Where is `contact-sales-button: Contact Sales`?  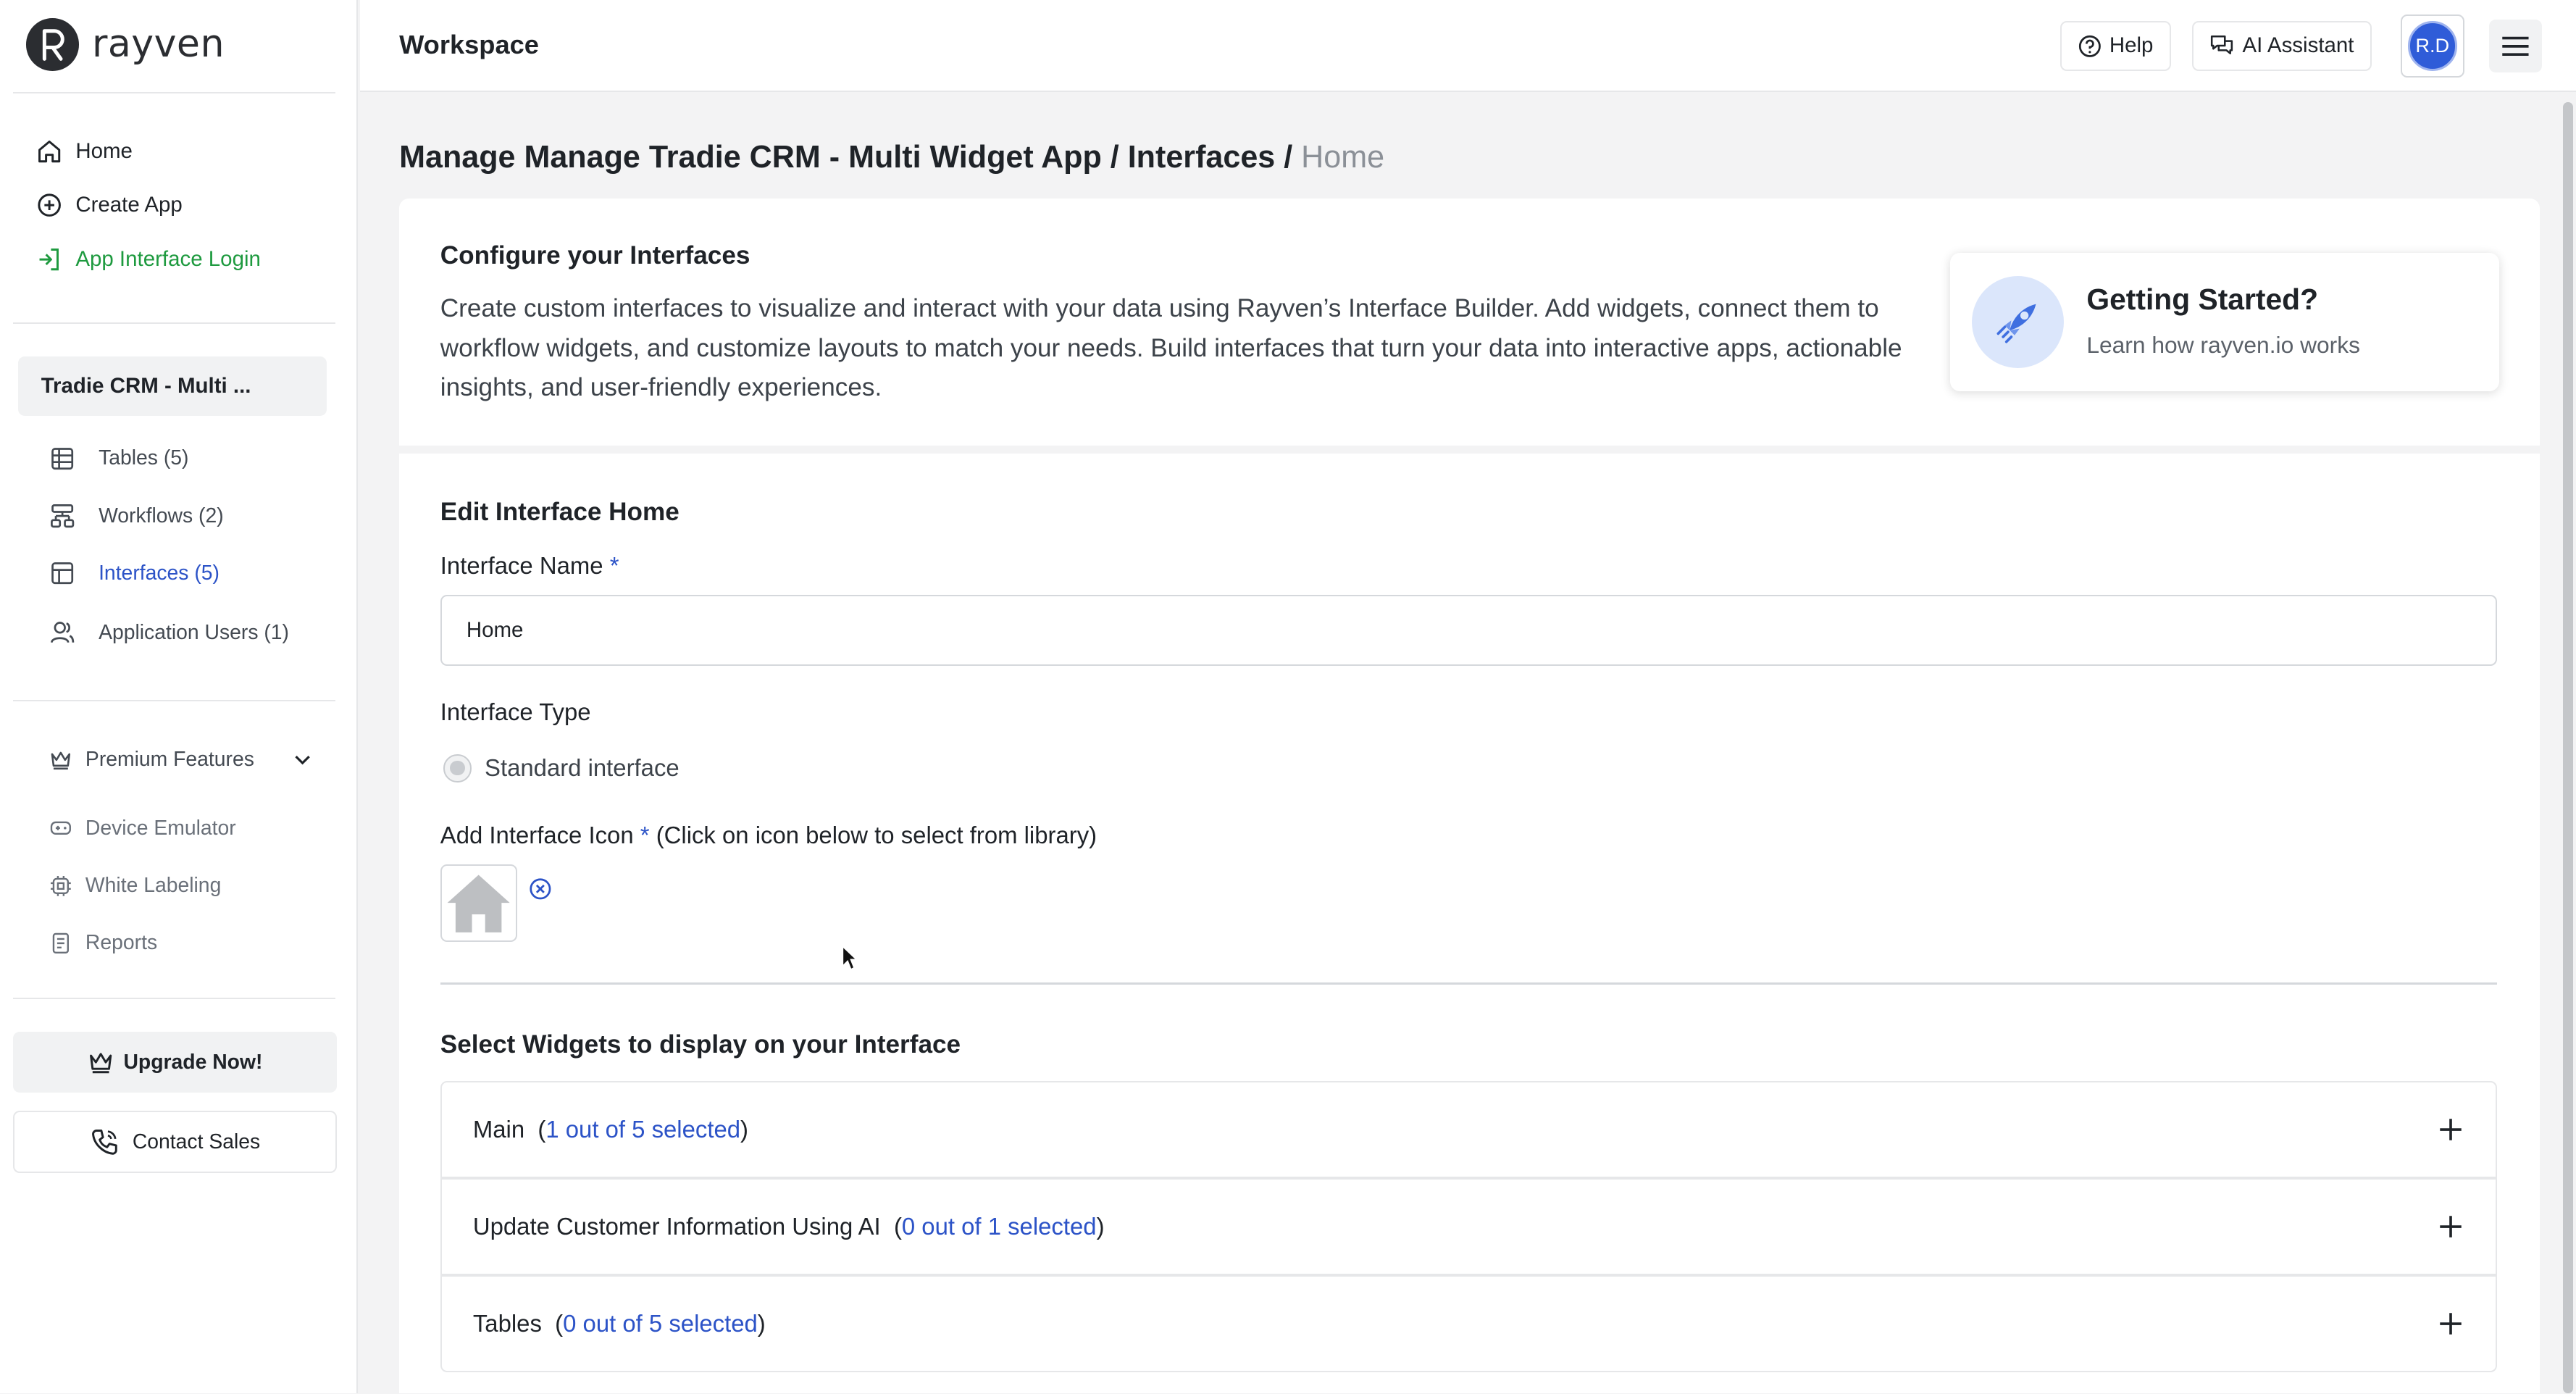
contact-sales-button: Contact Sales is located at coordinates (175, 1142).